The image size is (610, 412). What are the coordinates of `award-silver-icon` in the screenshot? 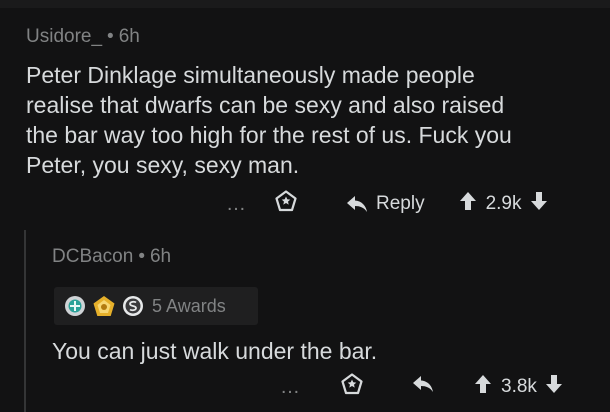 It's located at (133, 306).